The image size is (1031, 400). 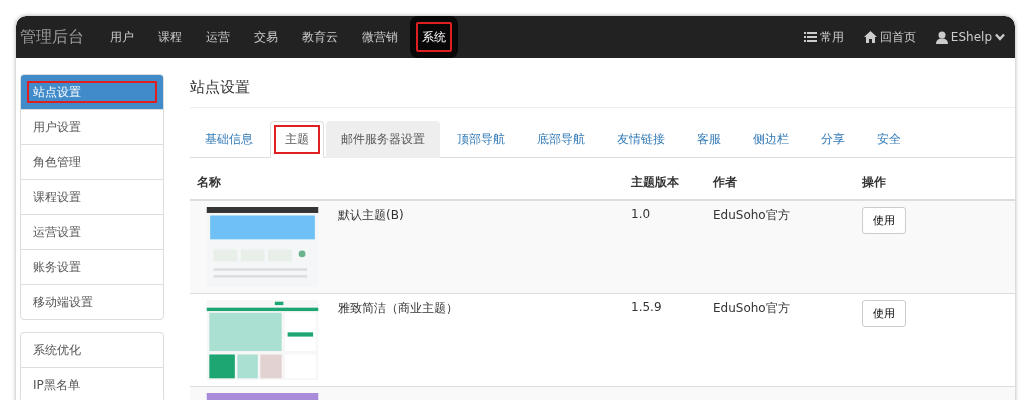 What do you see at coordinates (92, 161) in the screenshot?
I see `sidebar-item: 角色管理` at bounding box center [92, 161].